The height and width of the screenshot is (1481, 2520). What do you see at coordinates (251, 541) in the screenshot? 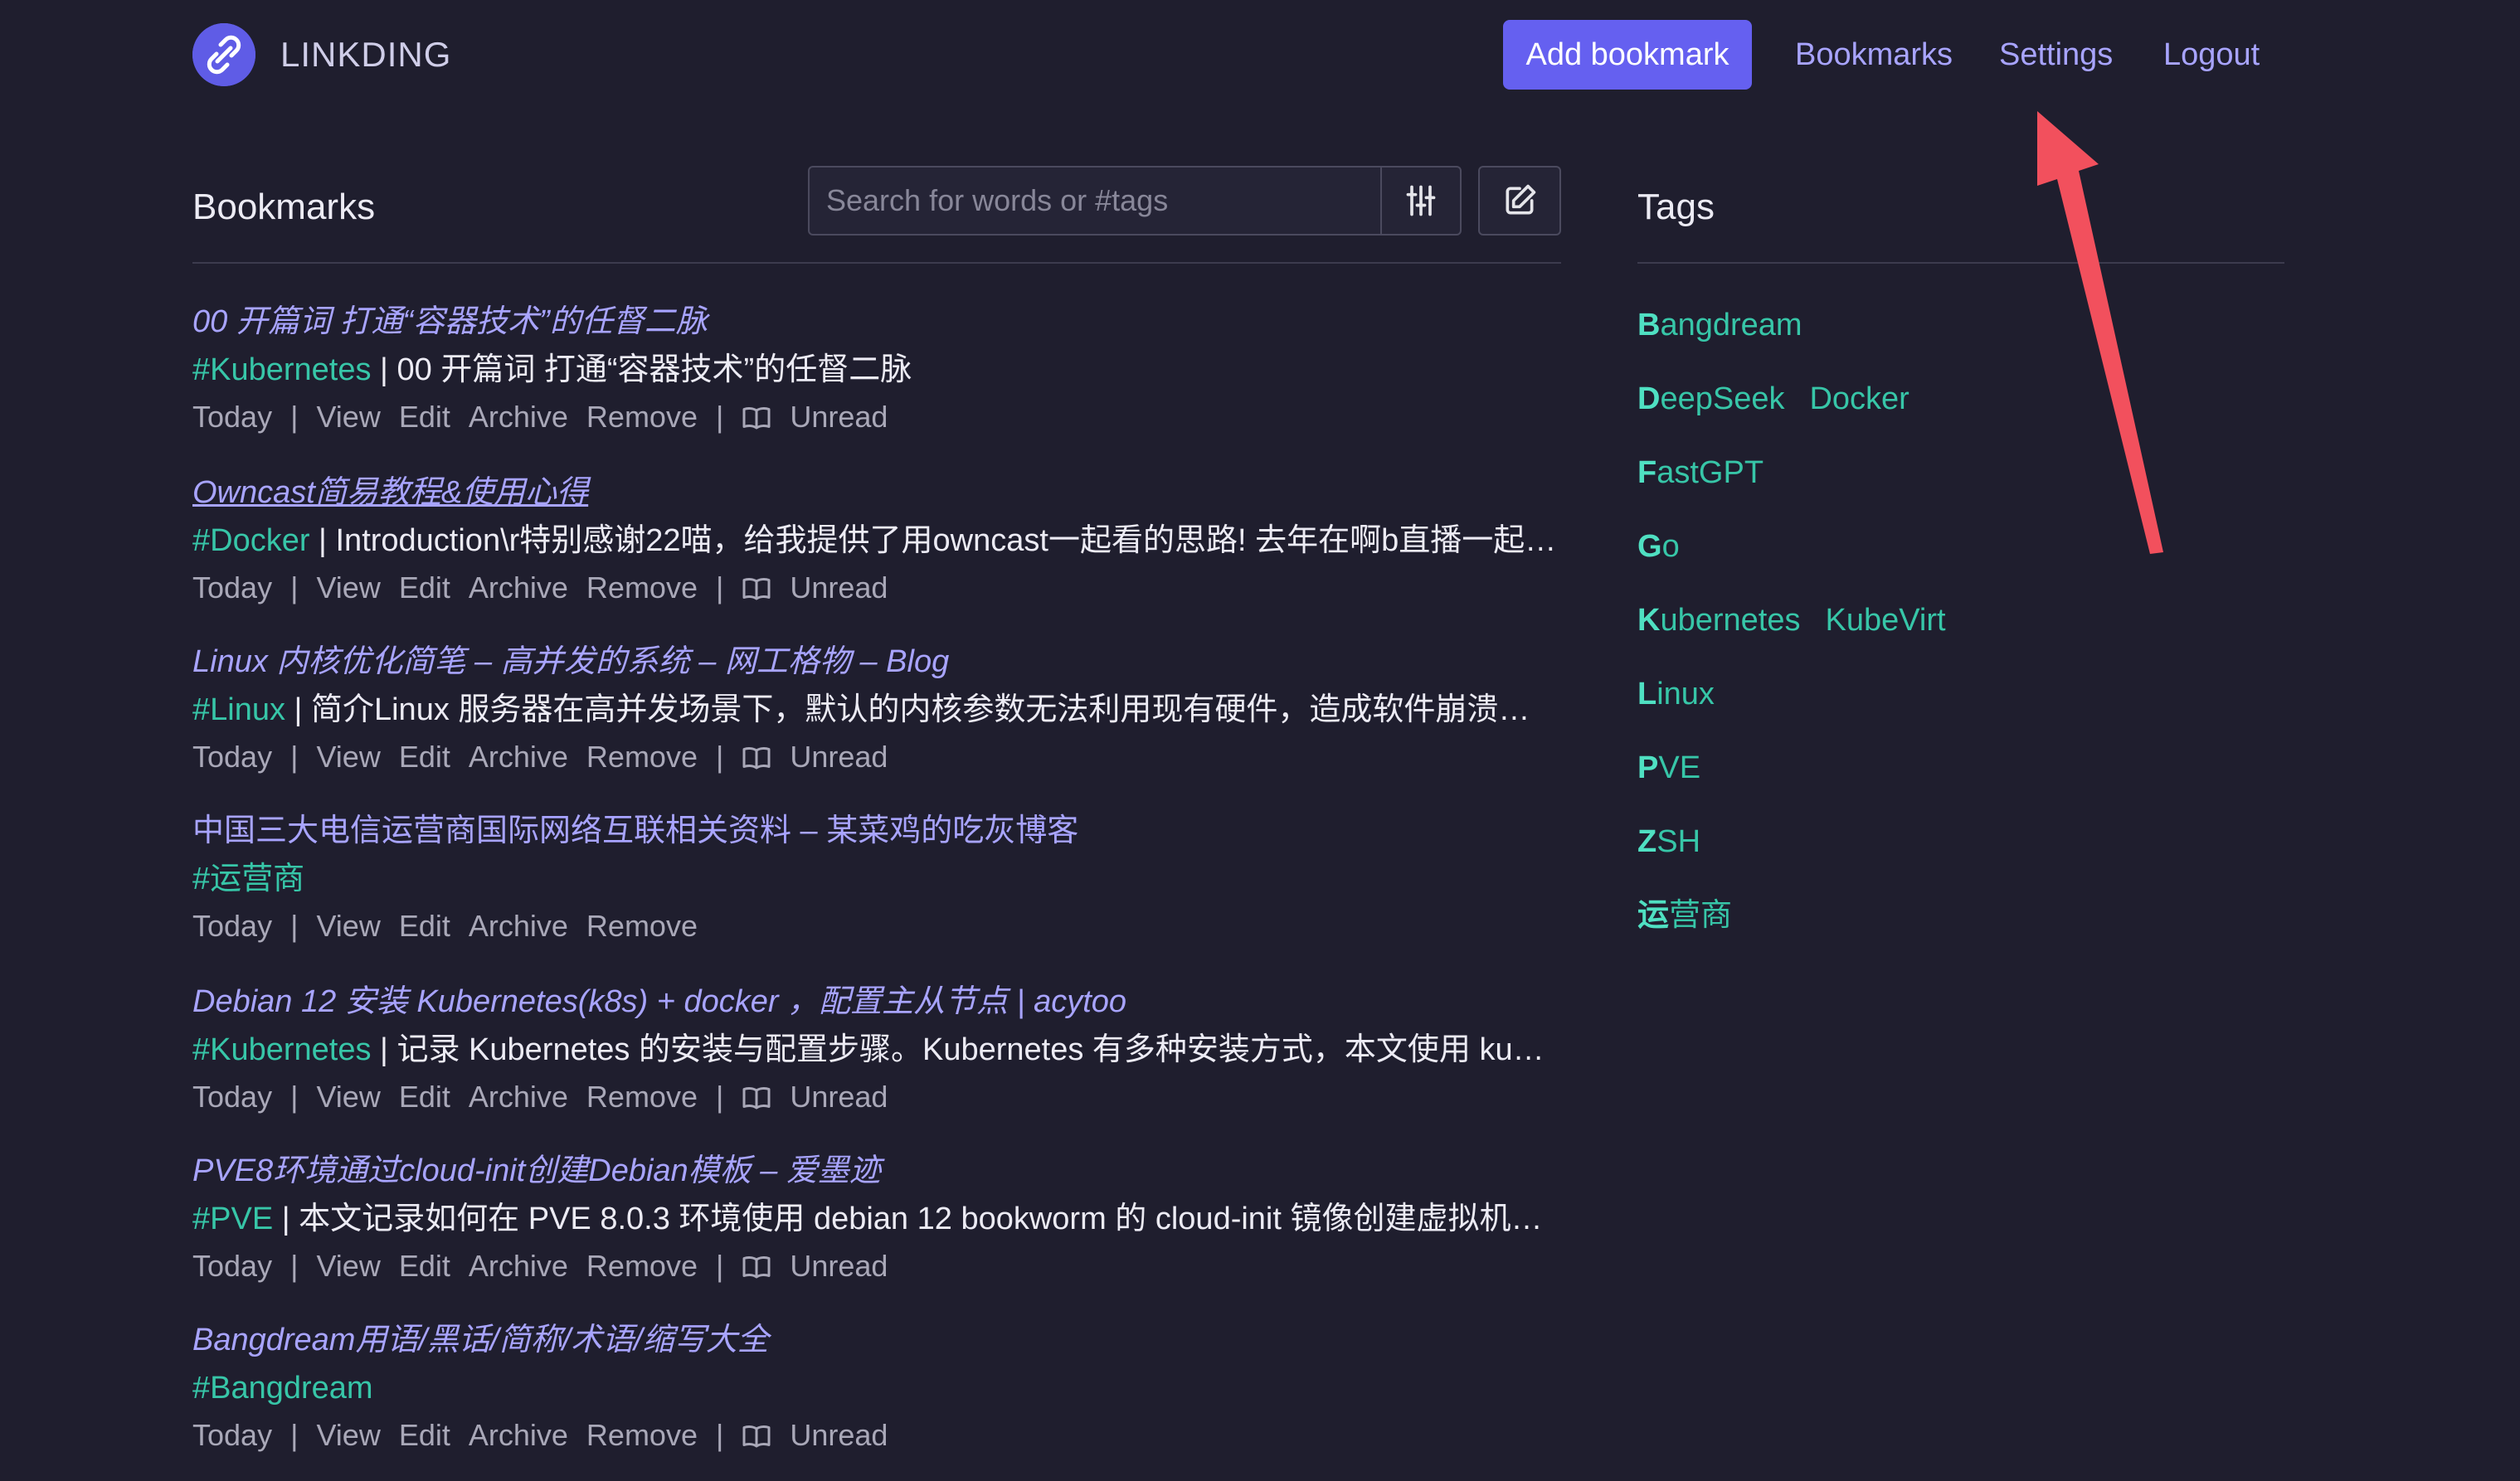
I see `bookmark-tag: #Docker` at bounding box center [251, 541].